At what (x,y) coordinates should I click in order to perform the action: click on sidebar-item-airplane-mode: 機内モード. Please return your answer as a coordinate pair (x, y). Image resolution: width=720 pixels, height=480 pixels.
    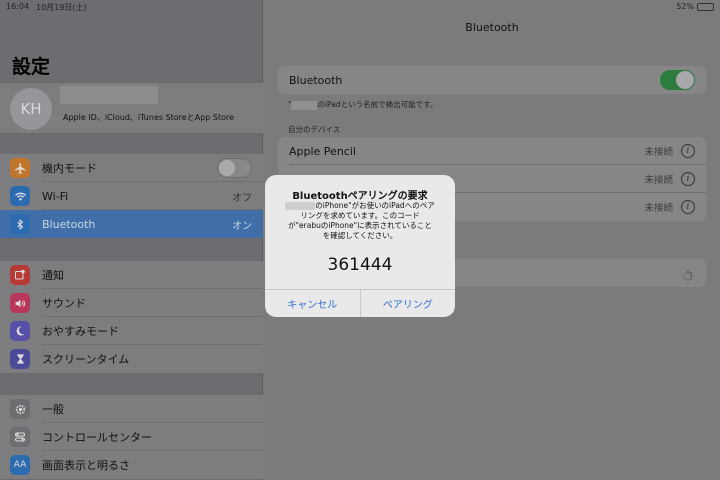
    Looking at the image, I should click on (131, 168).